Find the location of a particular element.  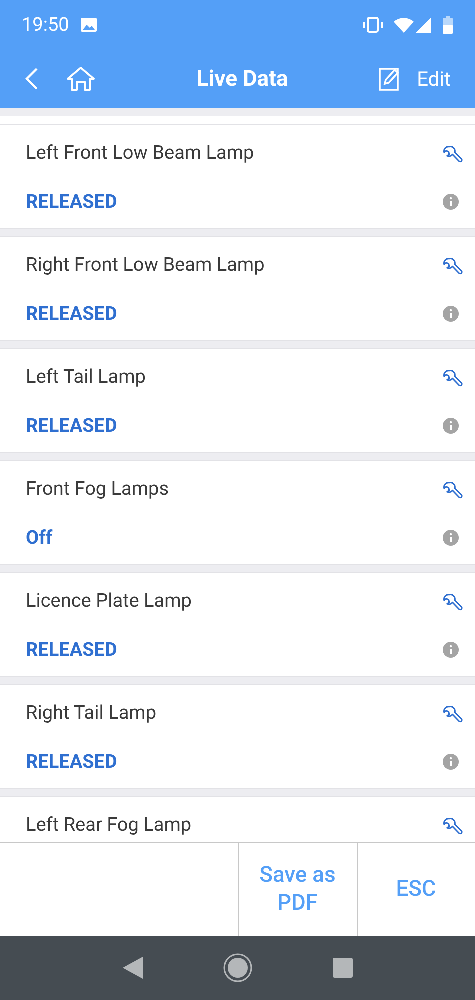

item-value: Off is located at coordinates (39, 537).